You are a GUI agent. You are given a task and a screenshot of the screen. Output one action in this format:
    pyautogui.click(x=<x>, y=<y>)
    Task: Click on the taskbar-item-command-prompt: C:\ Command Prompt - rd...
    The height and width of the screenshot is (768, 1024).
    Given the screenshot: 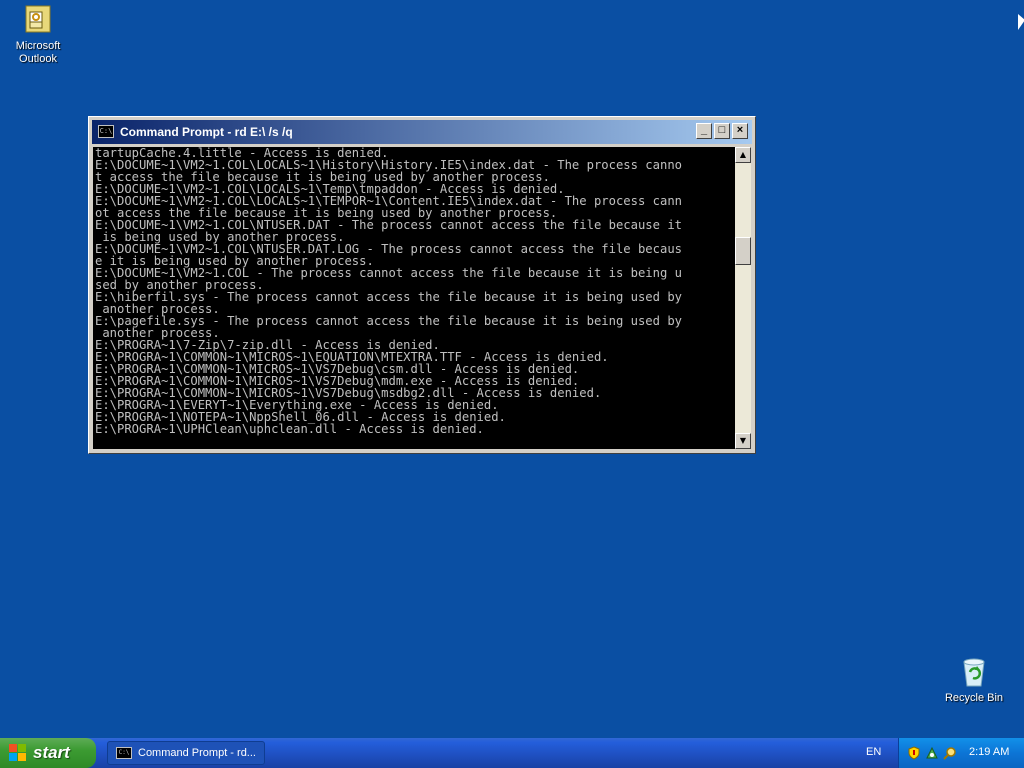 What is the action you would take?
    pyautogui.click(x=186, y=753)
    